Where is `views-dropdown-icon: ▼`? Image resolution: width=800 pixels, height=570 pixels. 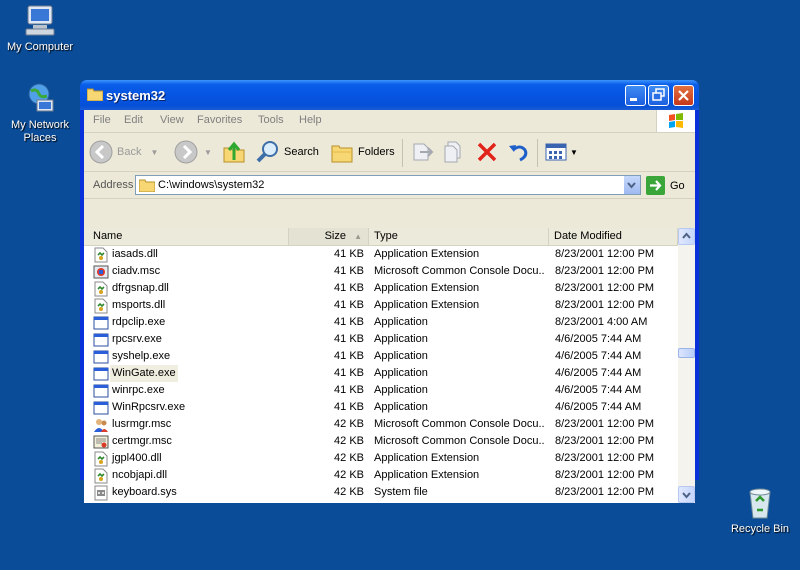 views-dropdown-icon: ▼ is located at coordinates (574, 152).